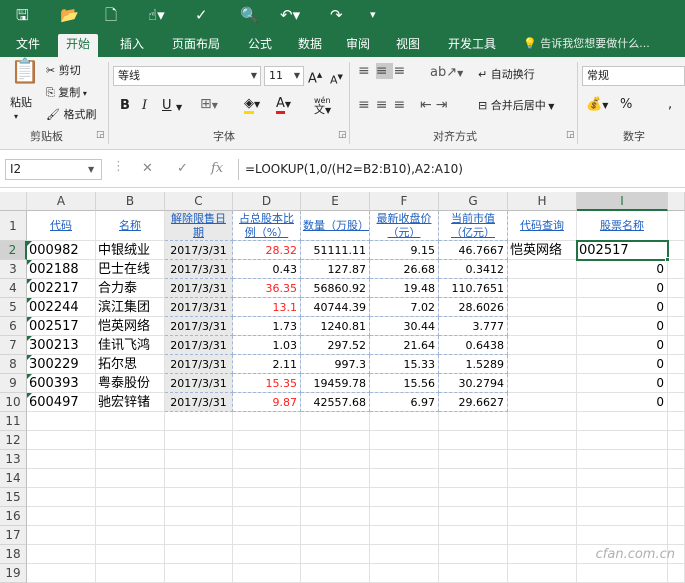 The width and height of the screenshot is (685, 583). What do you see at coordinates (506, 75) in the screenshot?
I see `wrap-text-button: ↵ 自动换行` at bounding box center [506, 75].